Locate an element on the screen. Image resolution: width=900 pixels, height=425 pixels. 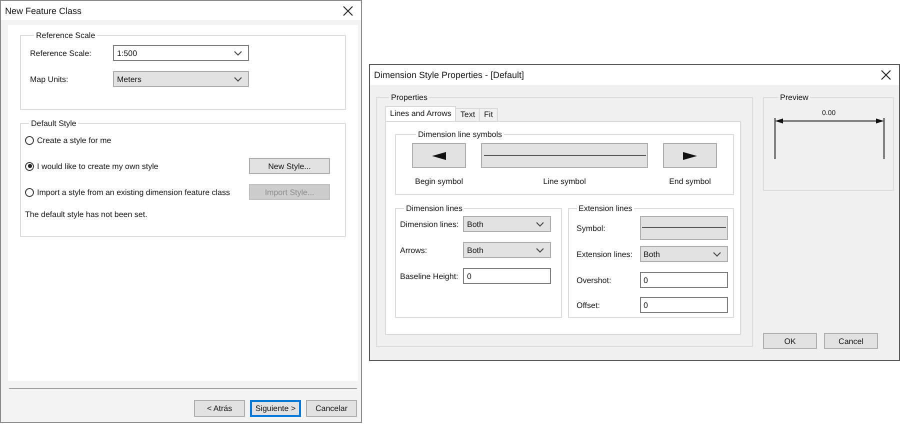
field-label: Offset: is located at coordinates (588, 305).